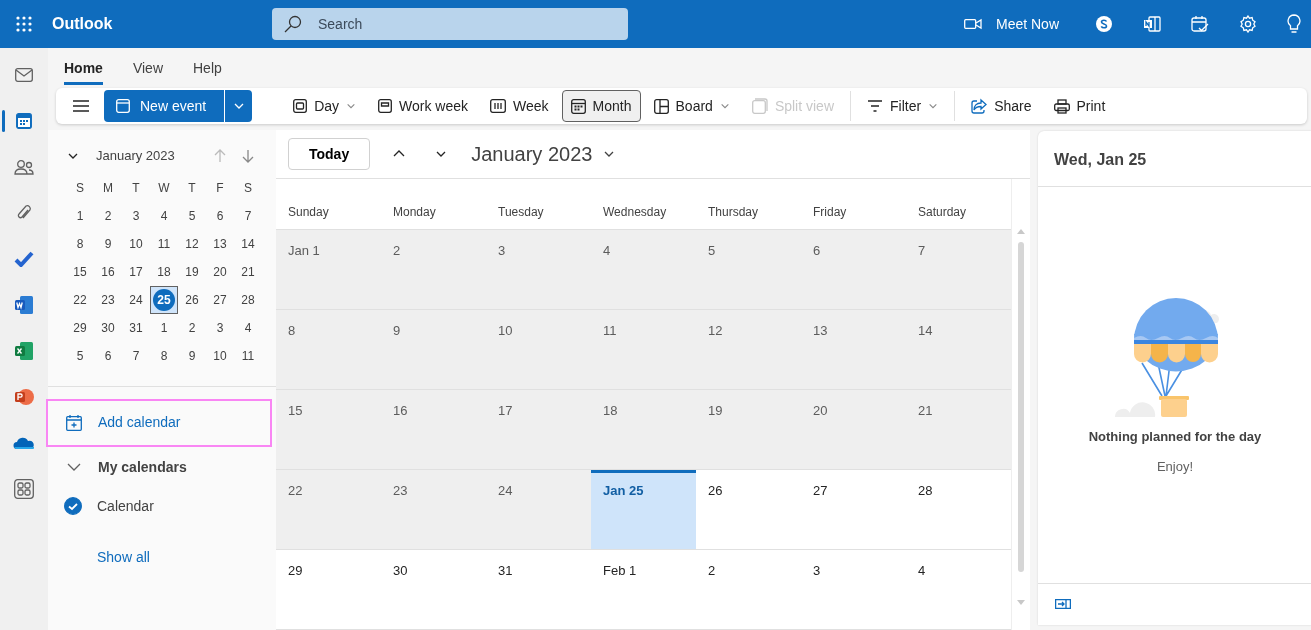 Image resolution: width=1311 pixels, height=630 pixels. I want to click on month-picker-button: January 2023, so click(544, 154).